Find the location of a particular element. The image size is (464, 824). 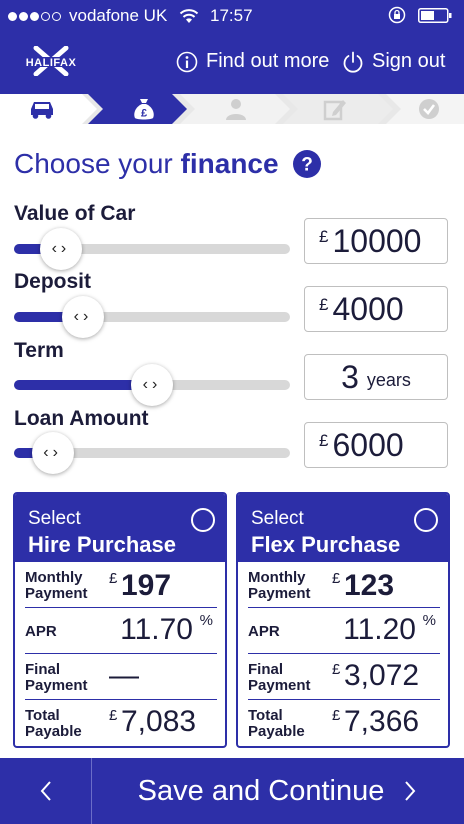

term-value: 3 is located at coordinates (350, 376).